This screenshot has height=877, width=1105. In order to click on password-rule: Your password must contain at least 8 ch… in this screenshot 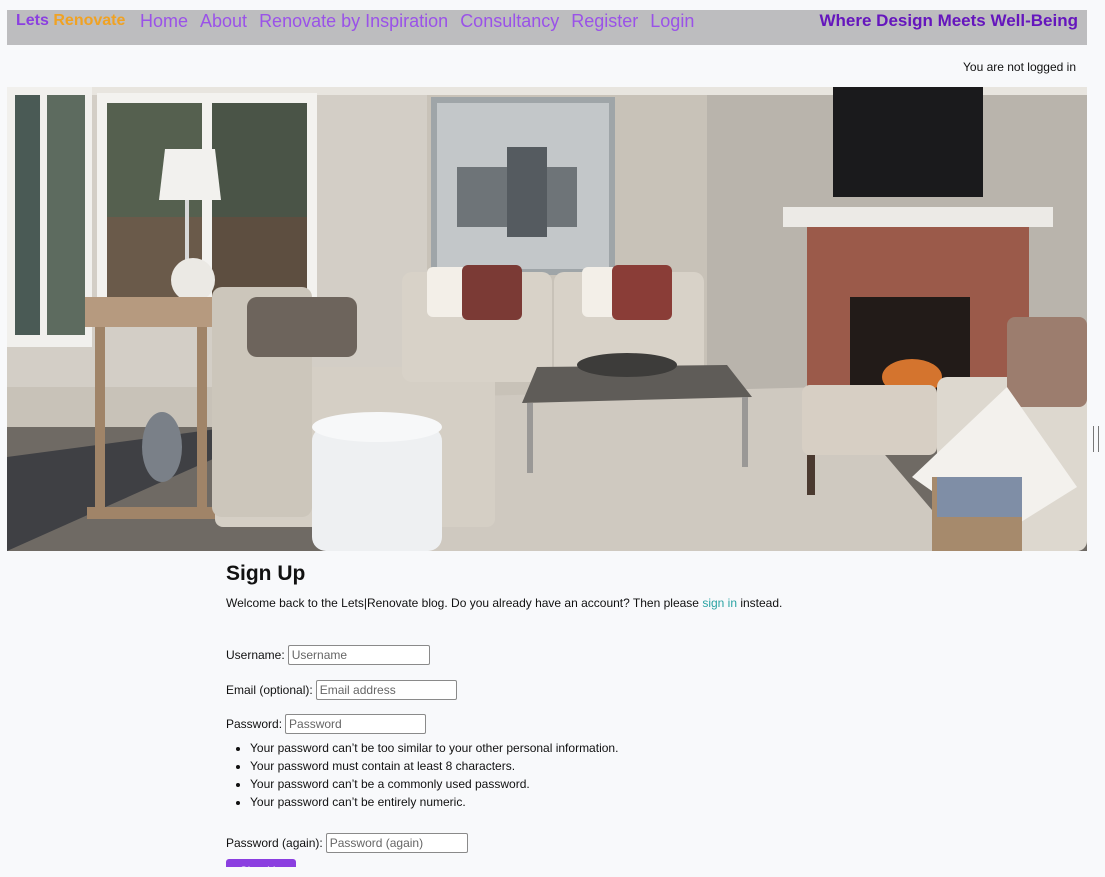, I will do `click(434, 766)`.